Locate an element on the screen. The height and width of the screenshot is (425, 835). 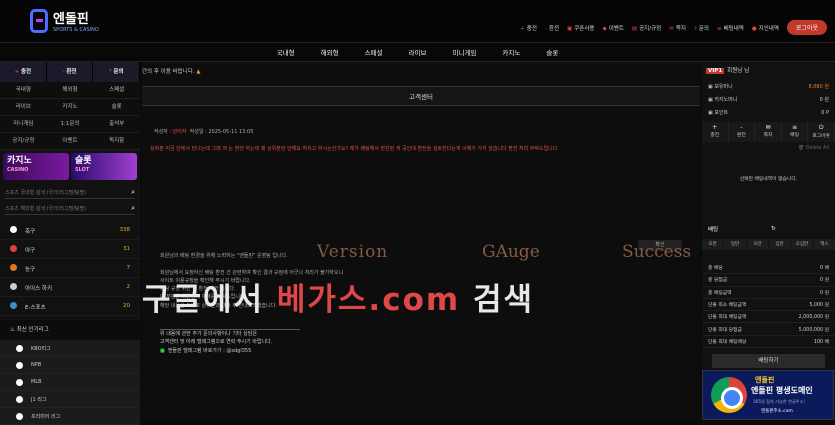
hockey-icon is located at coordinates (13, 286).